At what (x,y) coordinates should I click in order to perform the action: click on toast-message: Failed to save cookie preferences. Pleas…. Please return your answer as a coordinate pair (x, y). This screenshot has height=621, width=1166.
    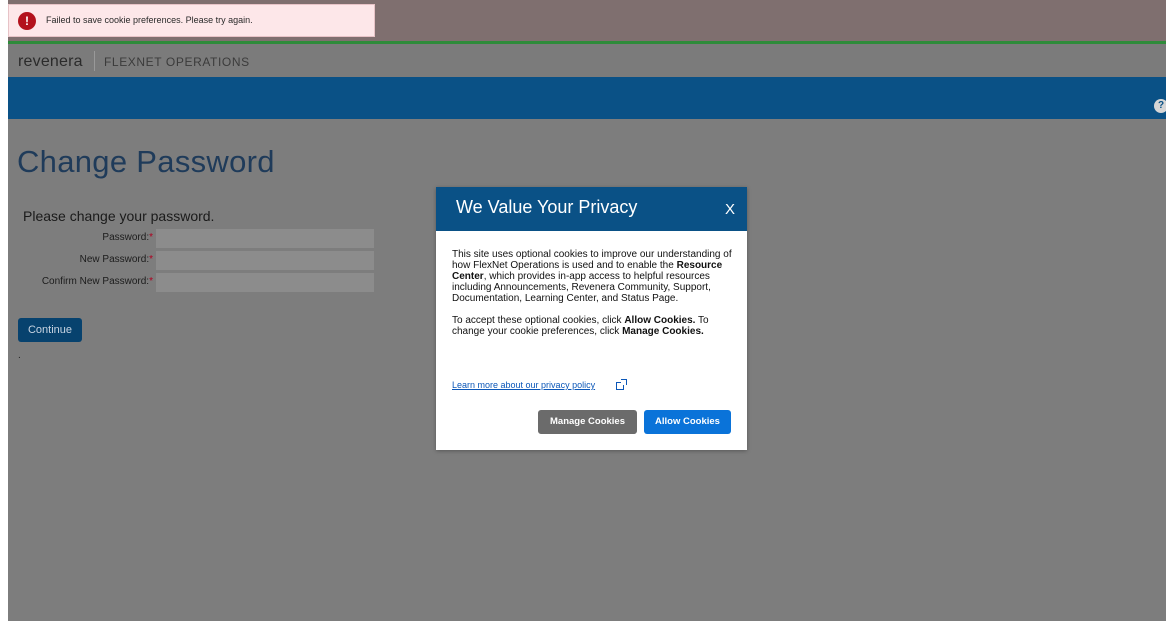
    Looking at the image, I should click on (149, 20).